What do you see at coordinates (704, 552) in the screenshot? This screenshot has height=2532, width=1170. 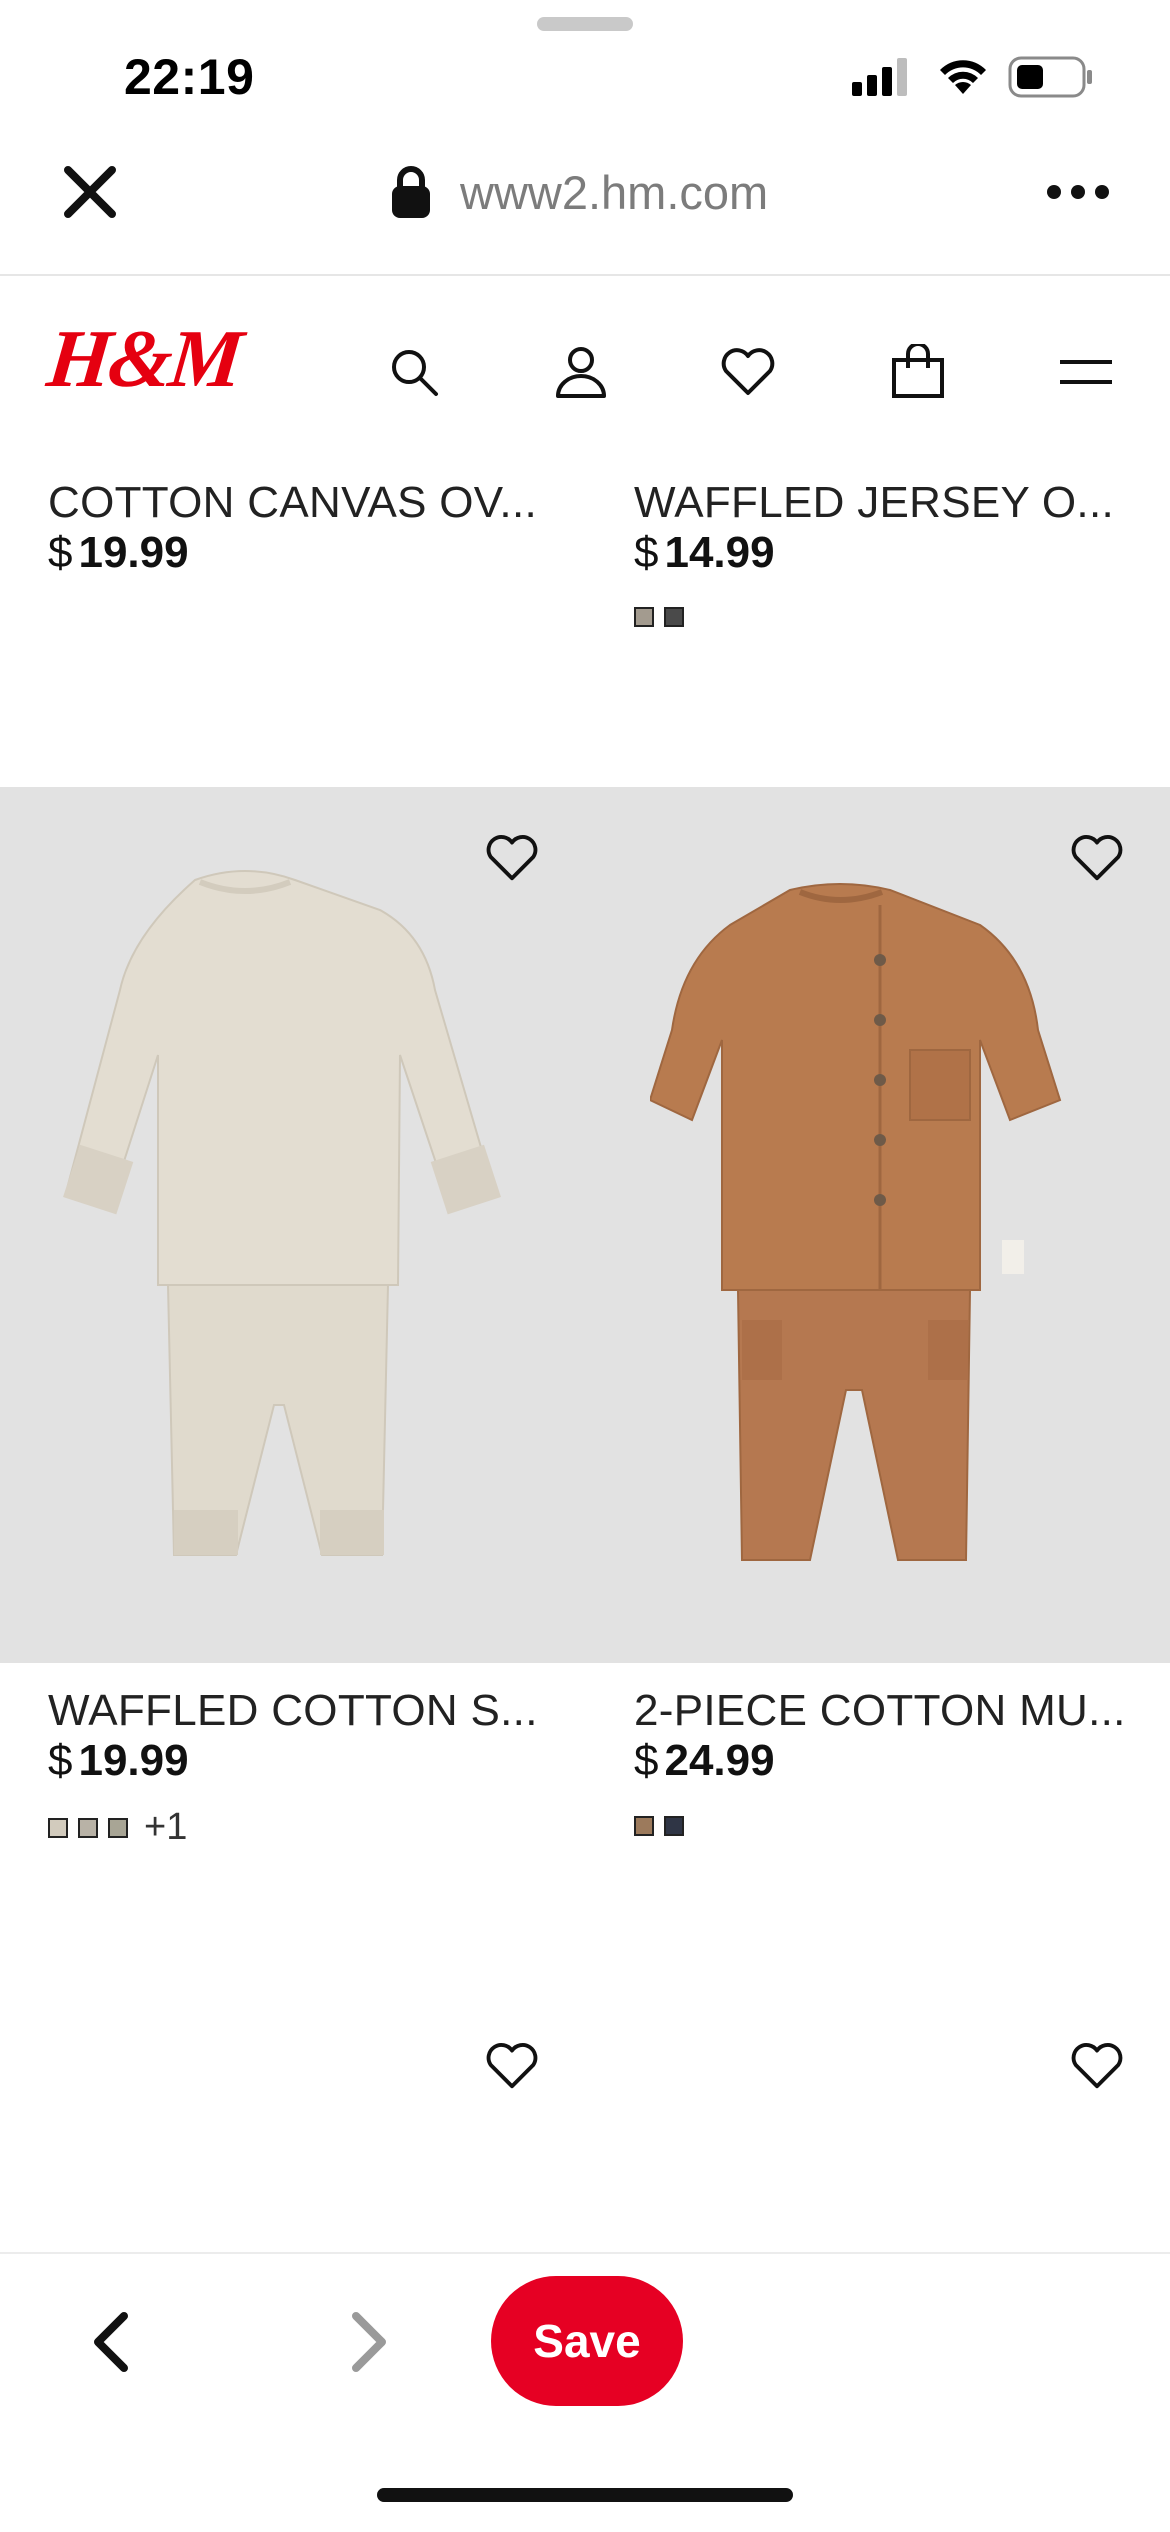 I see `product-price: $14.99` at bounding box center [704, 552].